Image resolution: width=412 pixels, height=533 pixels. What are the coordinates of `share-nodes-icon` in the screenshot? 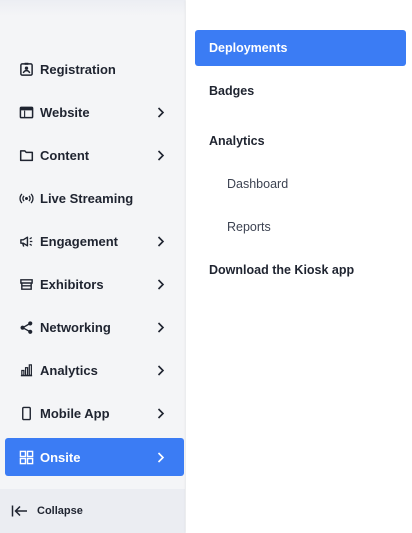 It's located at (26, 327).